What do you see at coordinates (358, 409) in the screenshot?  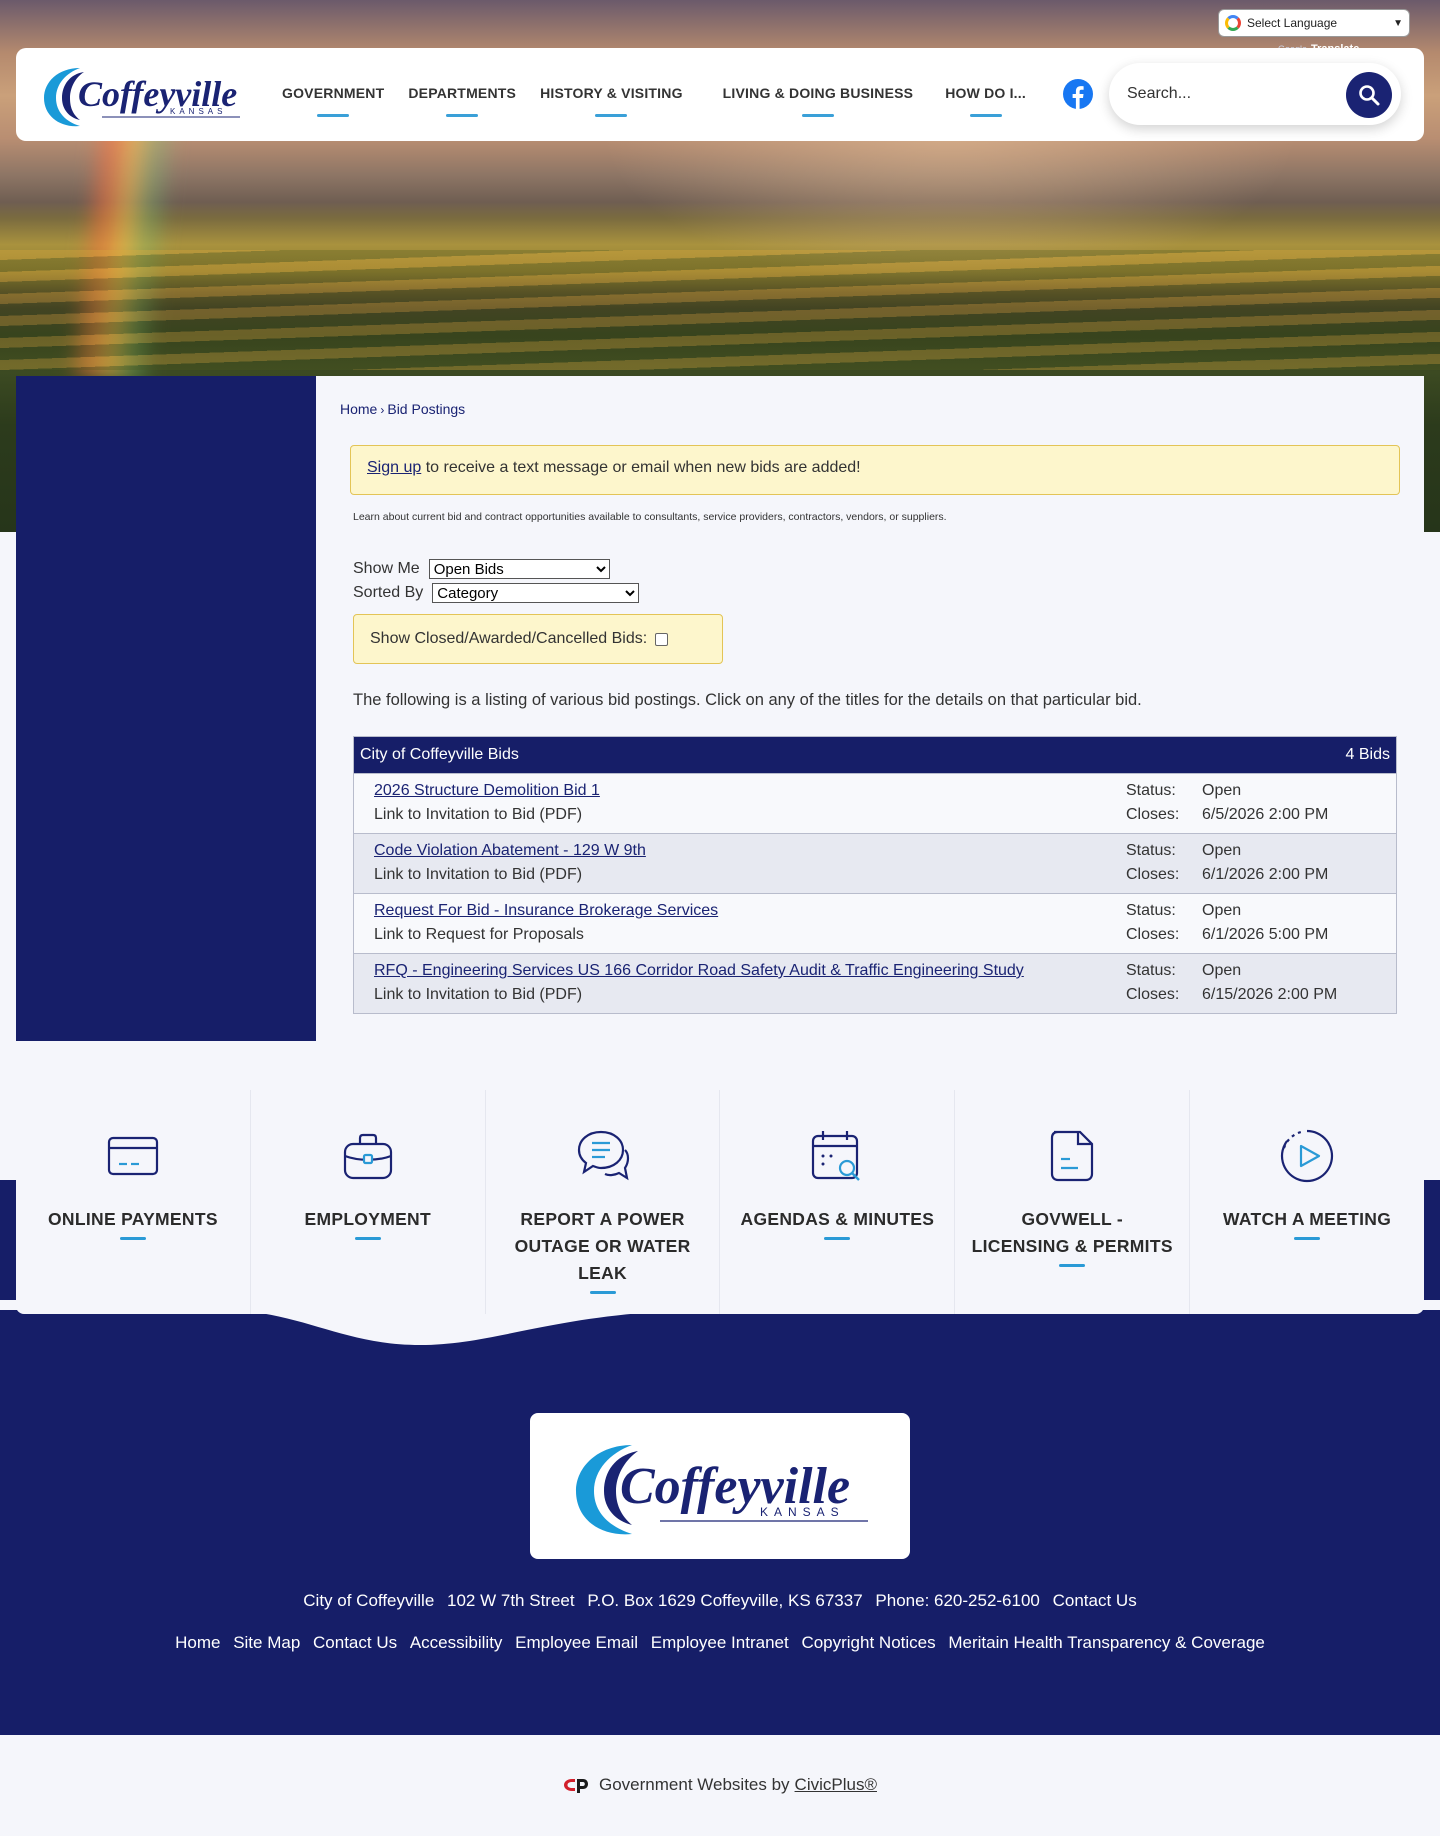 I see `breadcrumb-home: Home` at bounding box center [358, 409].